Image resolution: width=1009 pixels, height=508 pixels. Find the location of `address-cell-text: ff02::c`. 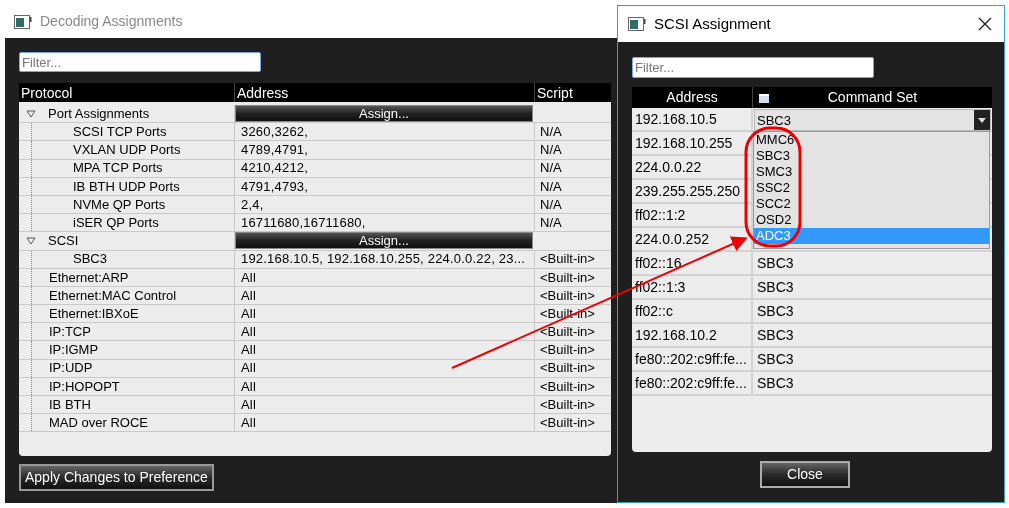

address-cell-text: ff02::c is located at coordinates (654, 311).